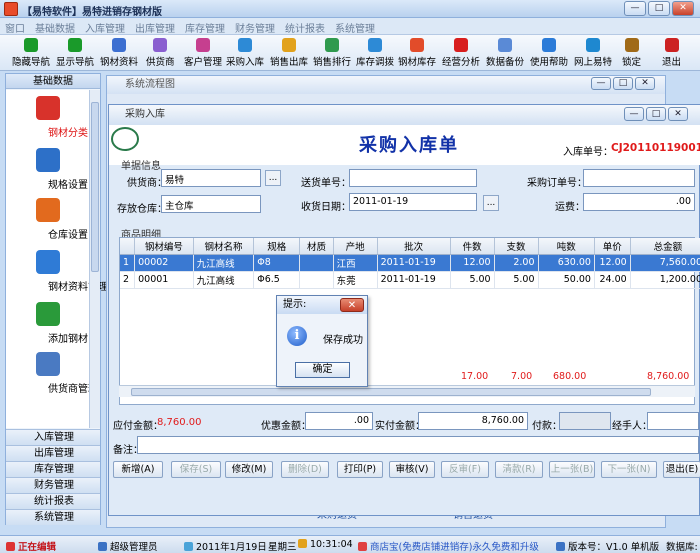 The width and height of the screenshot is (700, 553). What do you see at coordinates (360, 469) in the screenshot?
I see `action-button-4: 打印(P)` at bounding box center [360, 469].